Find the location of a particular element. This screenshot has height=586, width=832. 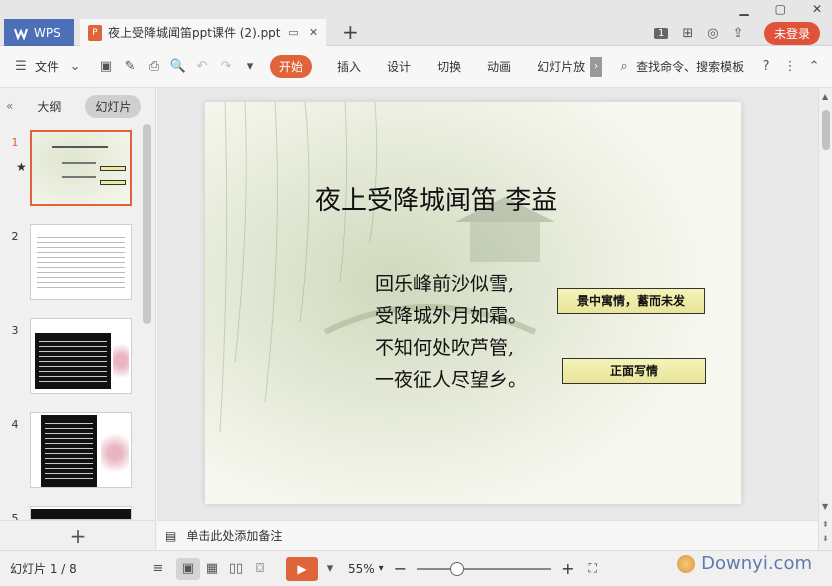

collapse-ribbon-icon: ⌃ is located at coordinates (814, 67).